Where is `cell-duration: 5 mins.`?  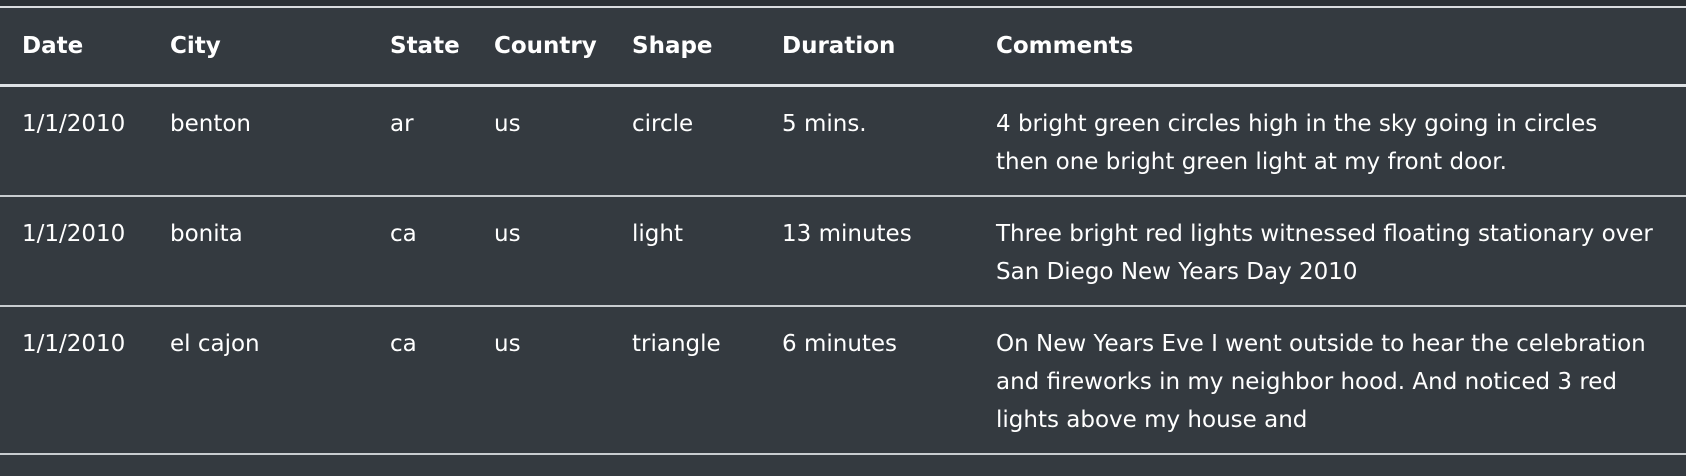 cell-duration: 5 mins. is located at coordinates (867, 141).